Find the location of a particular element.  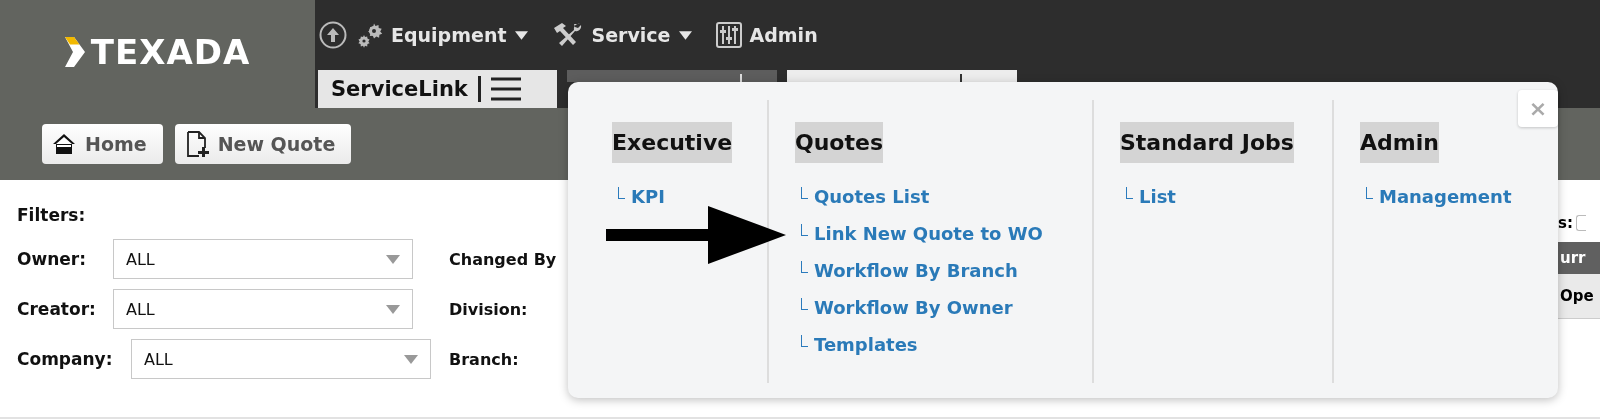

menu-link: KPI is located at coordinates (648, 196).